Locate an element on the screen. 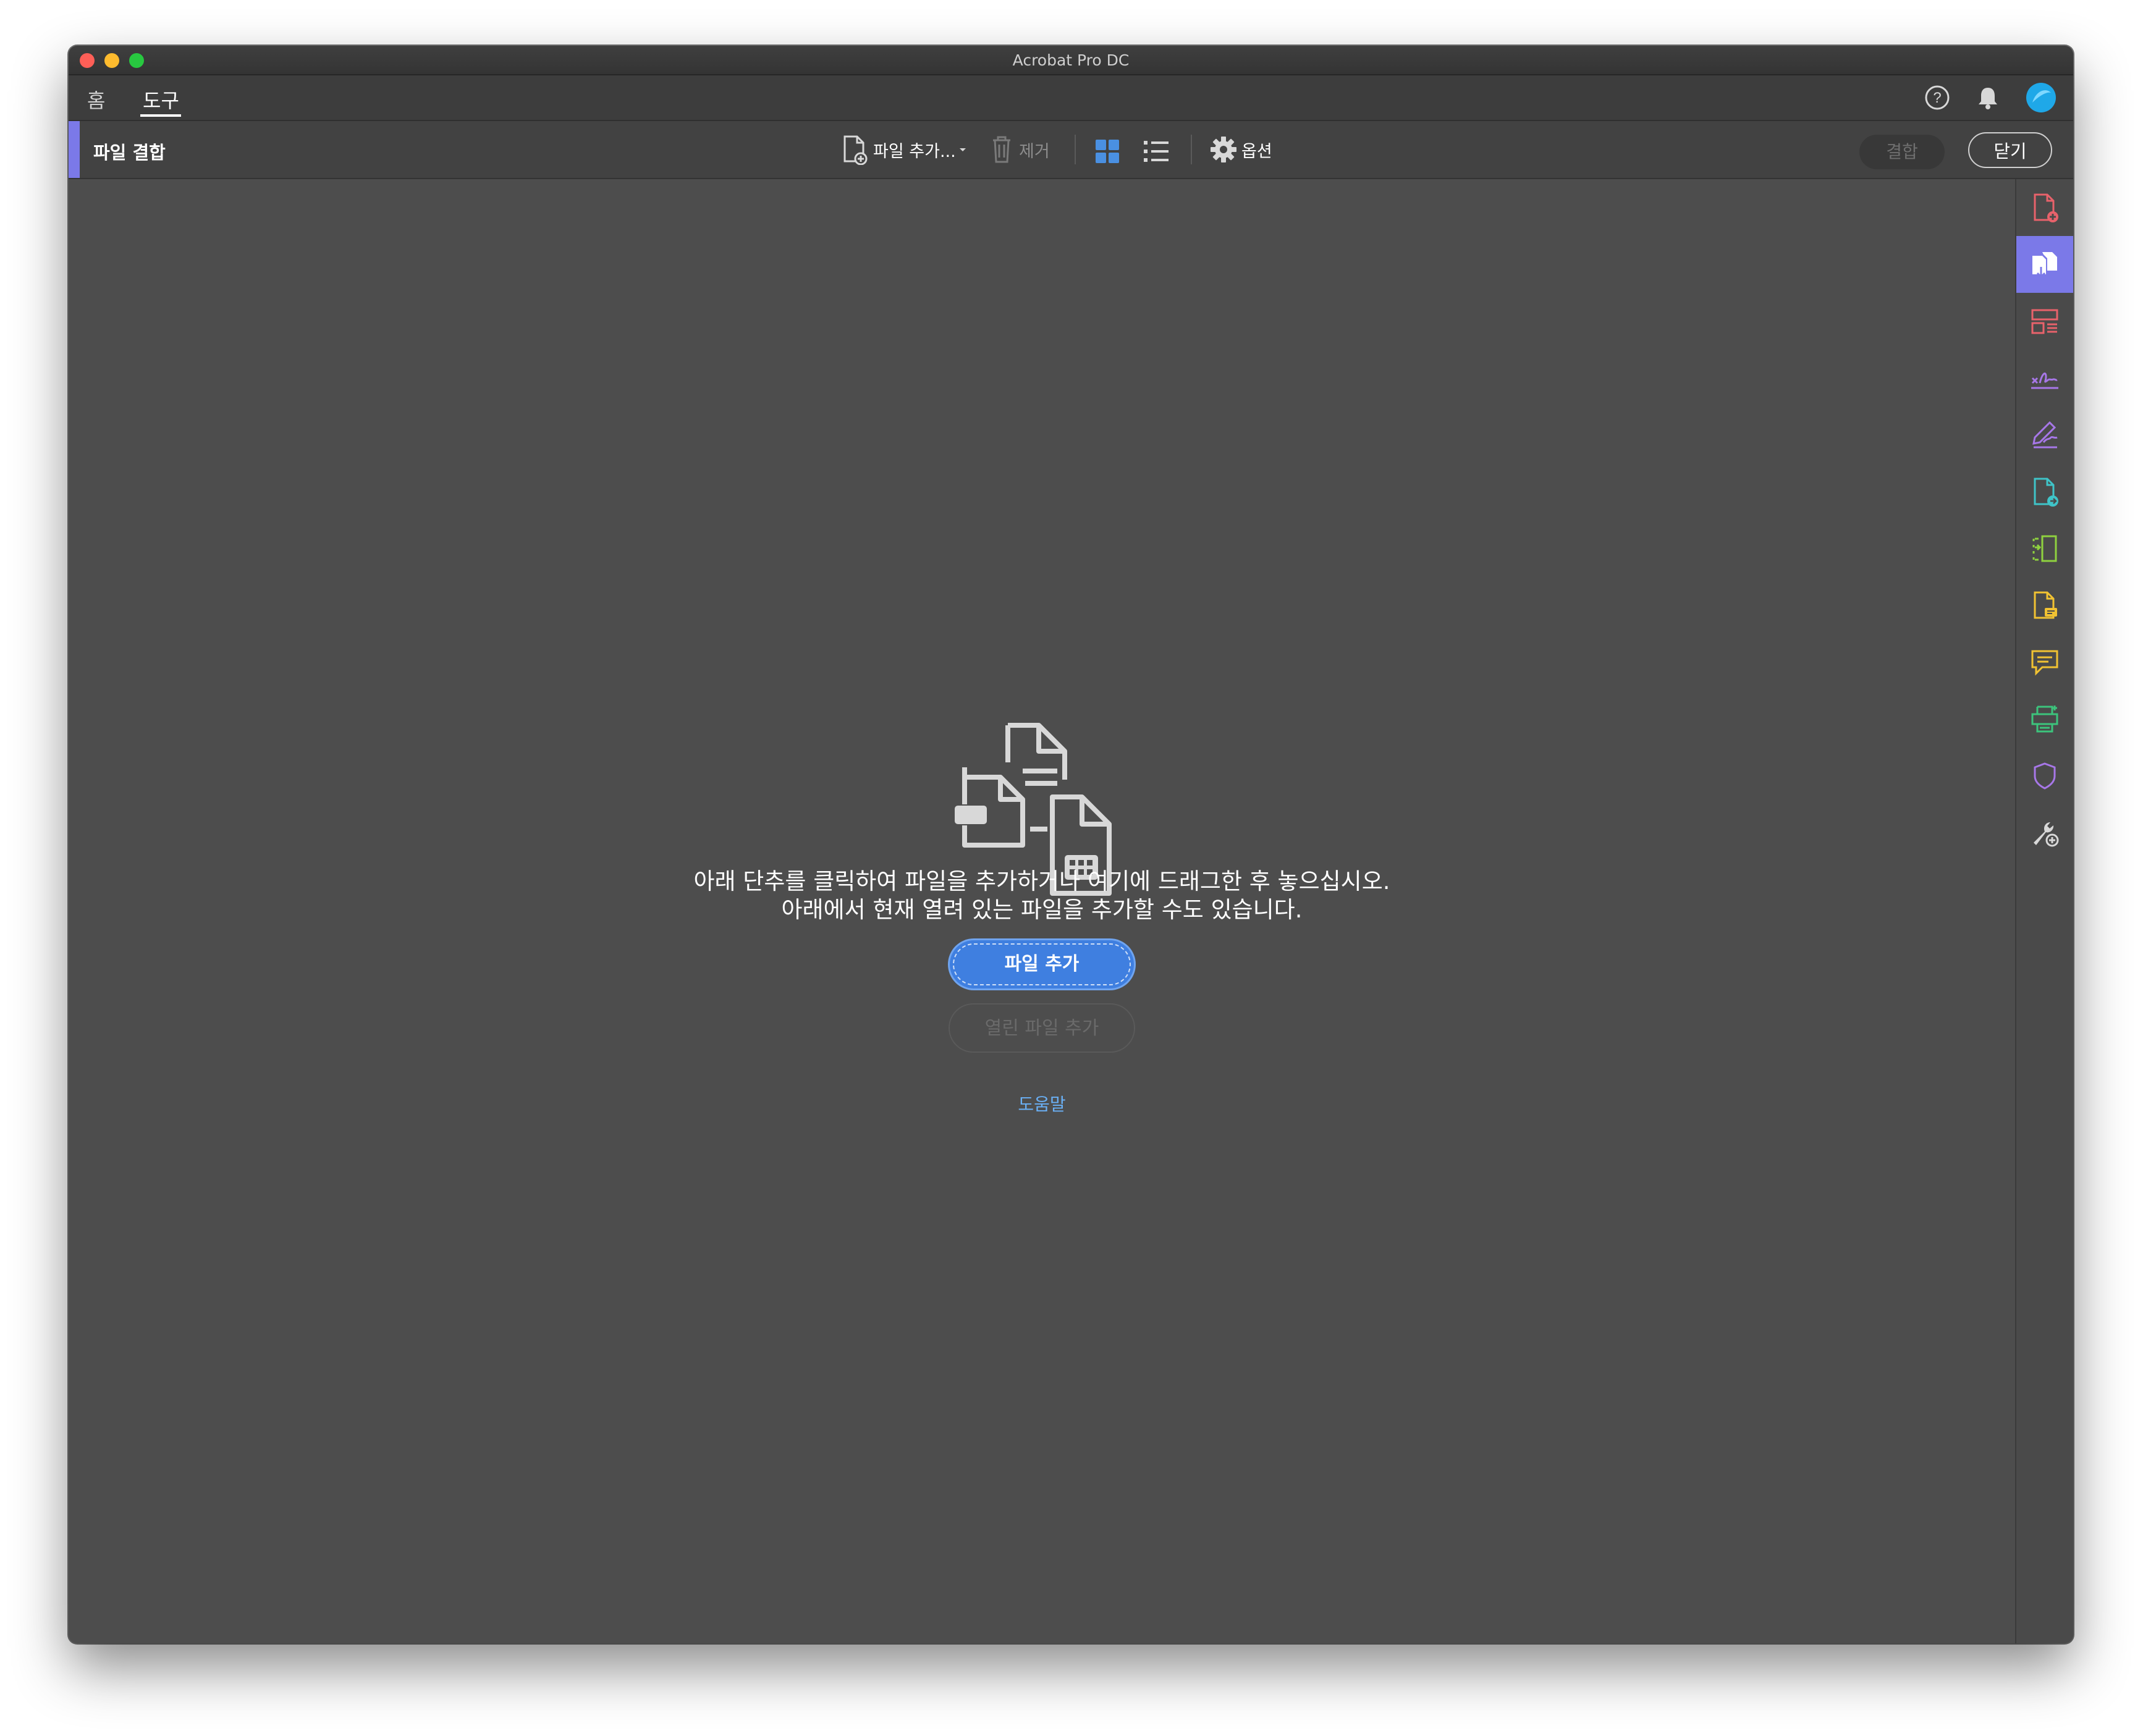 Image resolution: width=2143 pixels, height=1736 pixels. combine-button: 결합 is located at coordinates (1902, 152).